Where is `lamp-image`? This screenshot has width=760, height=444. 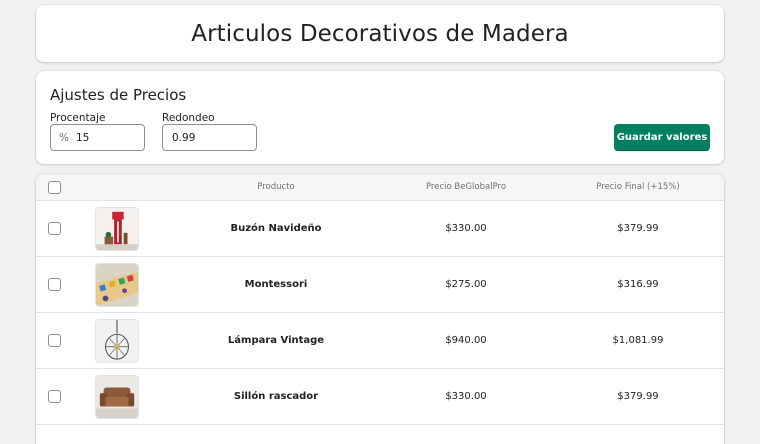 lamp-image is located at coordinates (117, 341).